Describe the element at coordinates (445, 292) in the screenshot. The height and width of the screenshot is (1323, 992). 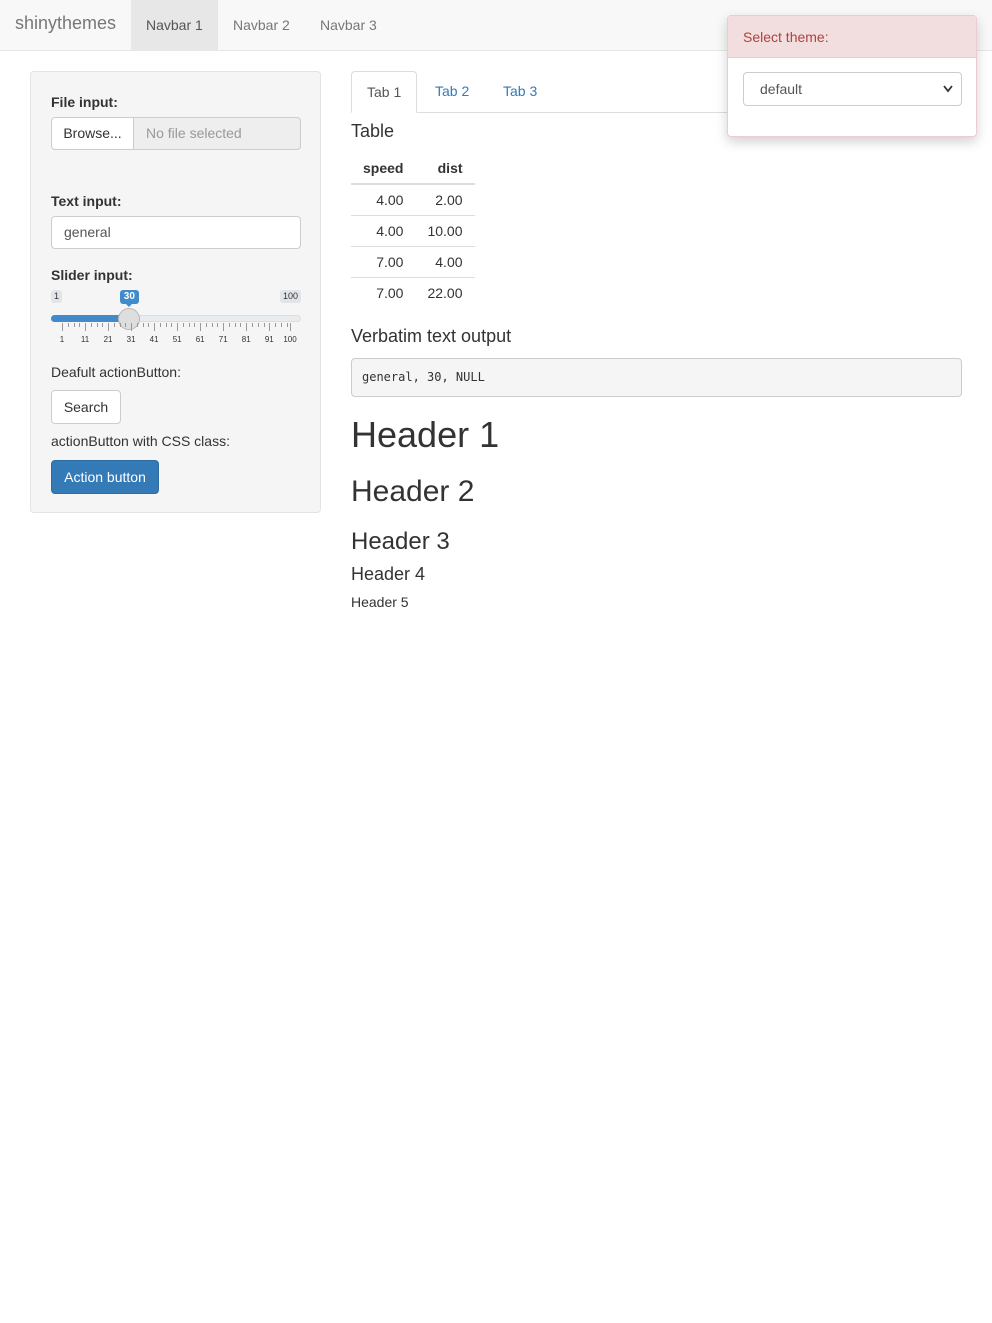
I see `table-cell: 22.00` at that location.